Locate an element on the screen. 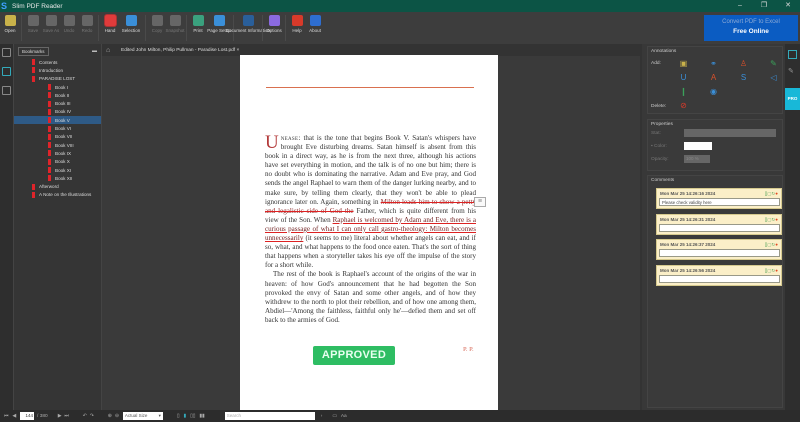 This screenshot has height=422, width=800. toolbar-save-as-button: Save As is located at coordinates (51, 22).